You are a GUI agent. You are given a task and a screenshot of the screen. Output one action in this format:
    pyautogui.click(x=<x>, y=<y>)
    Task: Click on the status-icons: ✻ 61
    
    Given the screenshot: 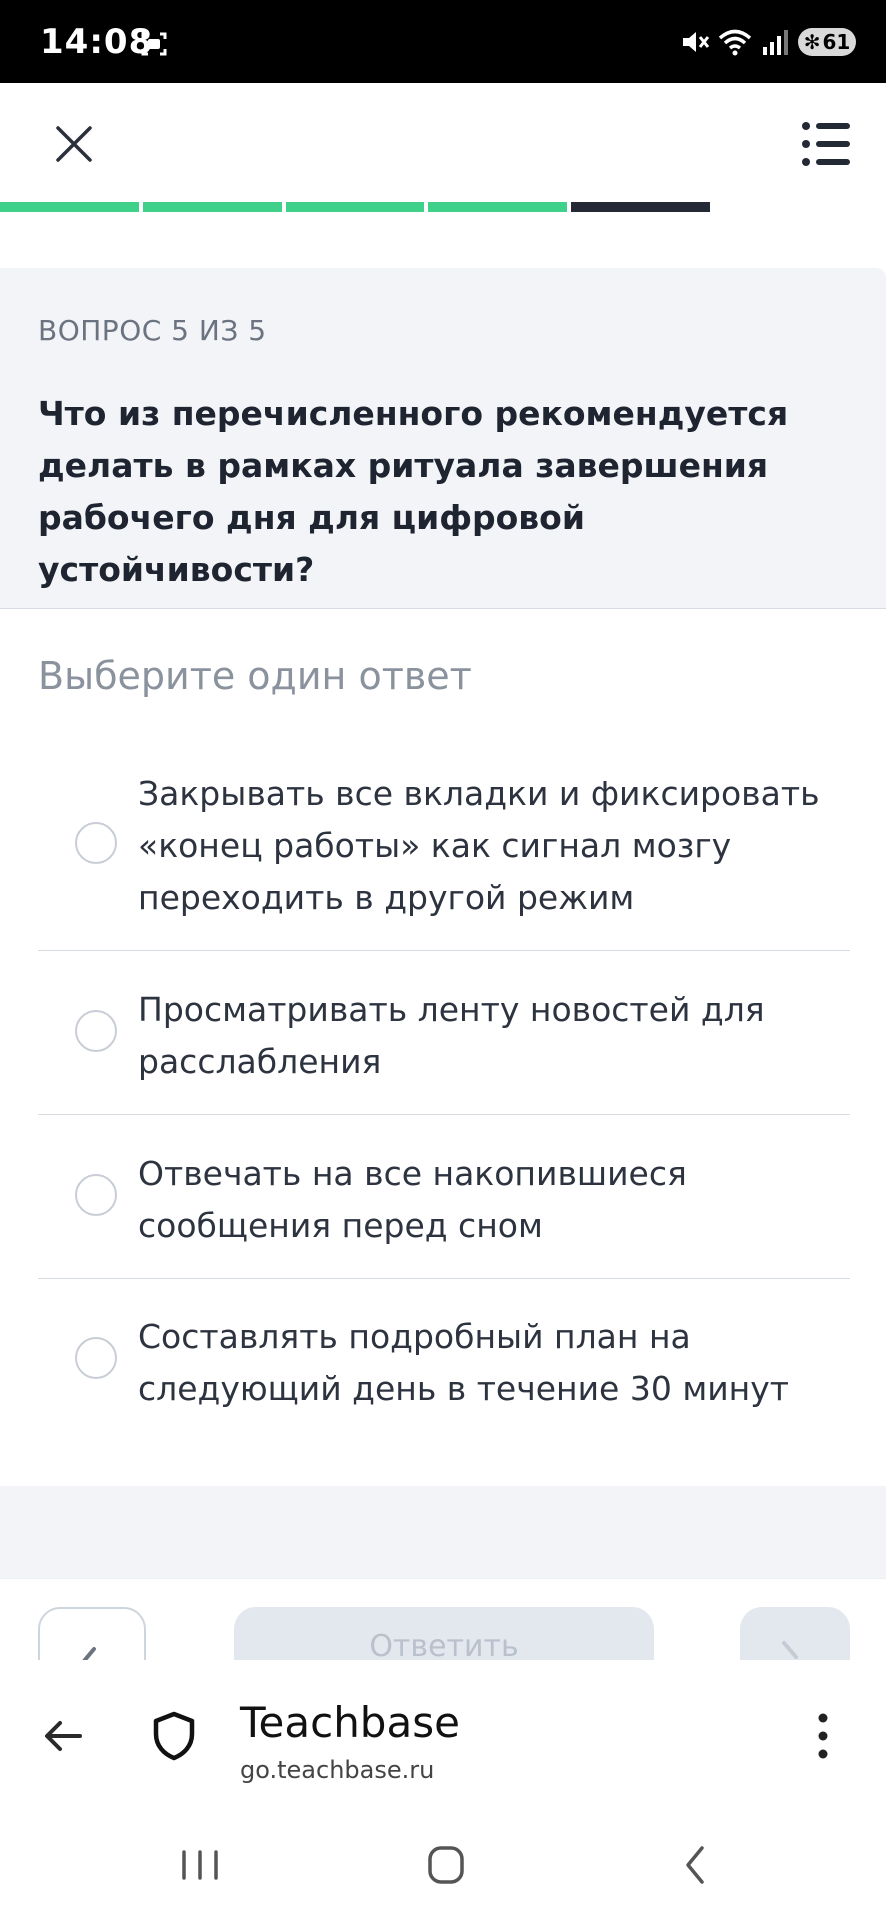 What is the action you would take?
    pyautogui.click(x=768, y=42)
    